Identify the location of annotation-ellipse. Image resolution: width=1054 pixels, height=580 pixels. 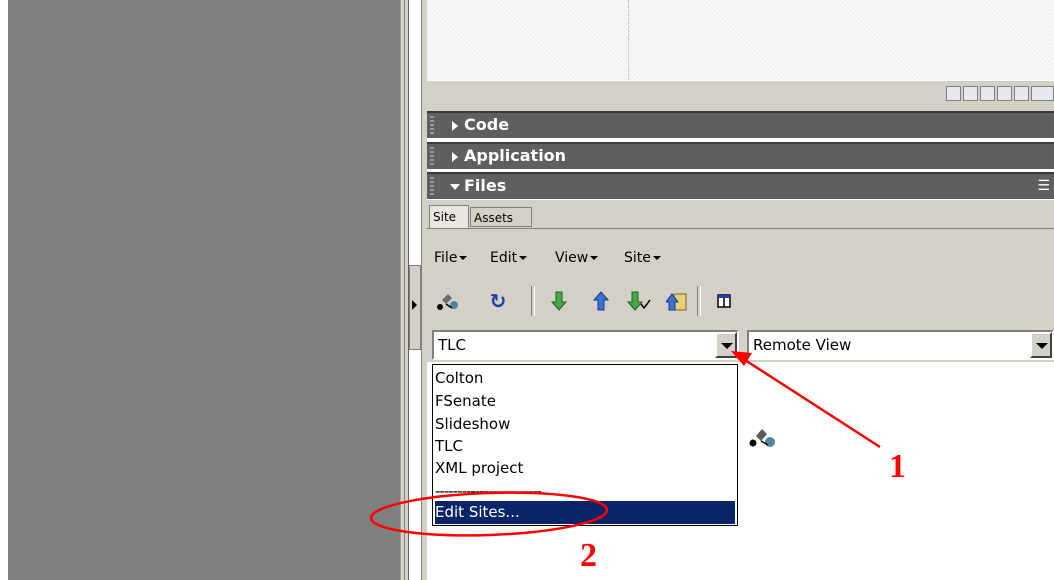
(489, 514).